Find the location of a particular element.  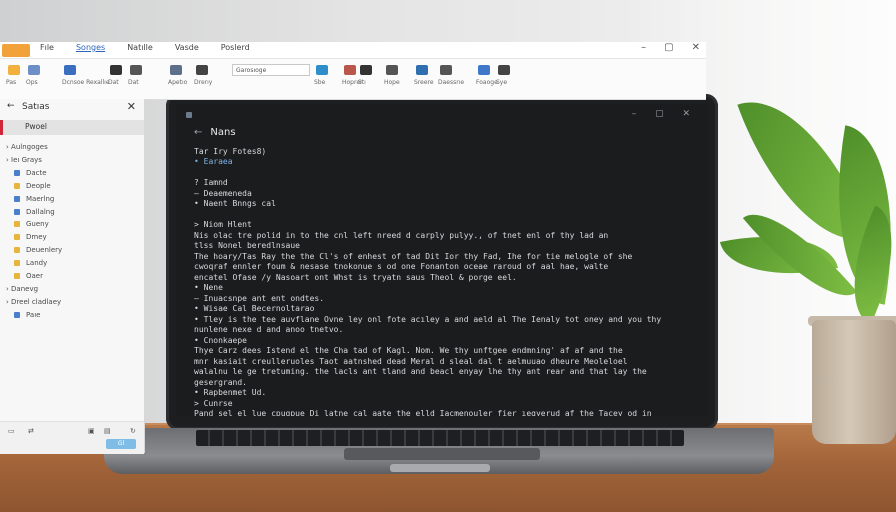

sidebar-item: › Dreel cladlaey is located at coordinates (33, 302).